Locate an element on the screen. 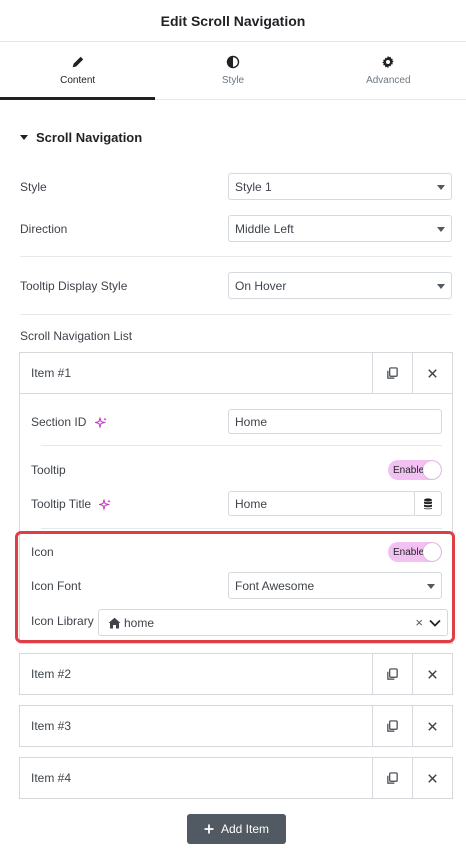  section-id-label: Section ID is located at coordinates (69, 422).